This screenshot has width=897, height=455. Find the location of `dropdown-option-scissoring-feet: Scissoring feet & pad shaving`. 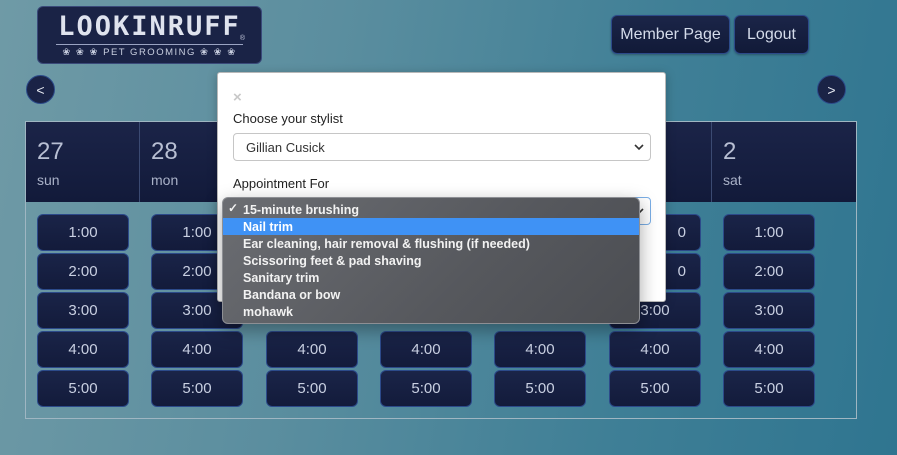

dropdown-option-scissoring-feet: Scissoring feet & pad shaving is located at coordinates (431, 260).